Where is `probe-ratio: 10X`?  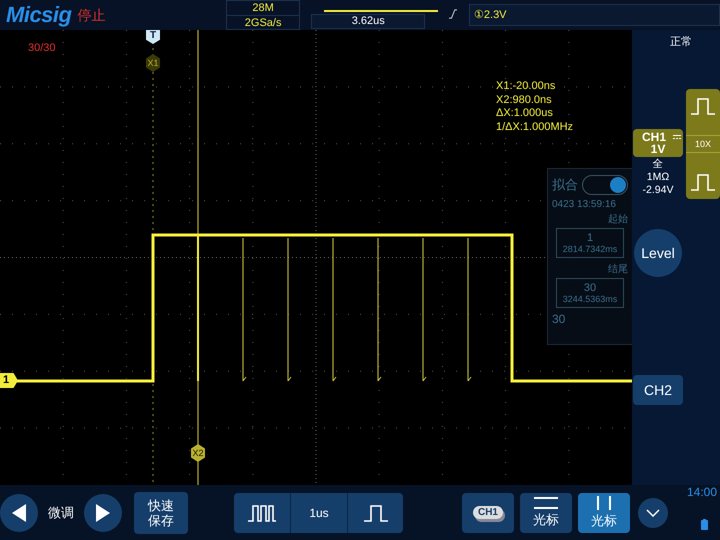
probe-ratio: 10X is located at coordinates (703, 144).